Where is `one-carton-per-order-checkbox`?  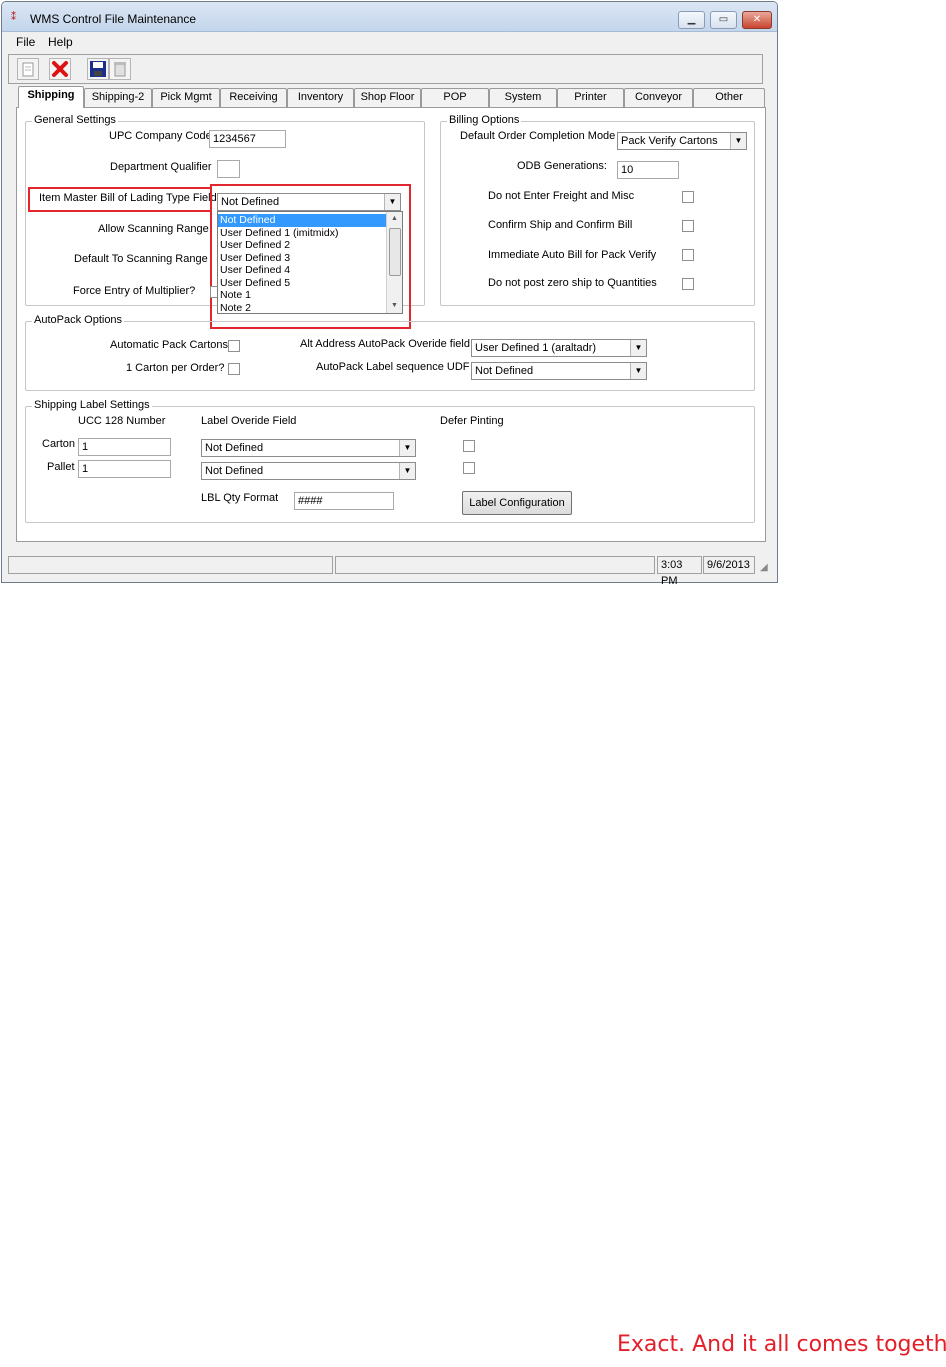
one-carton-per-order-checkbox is located at coordinates (234, 369).